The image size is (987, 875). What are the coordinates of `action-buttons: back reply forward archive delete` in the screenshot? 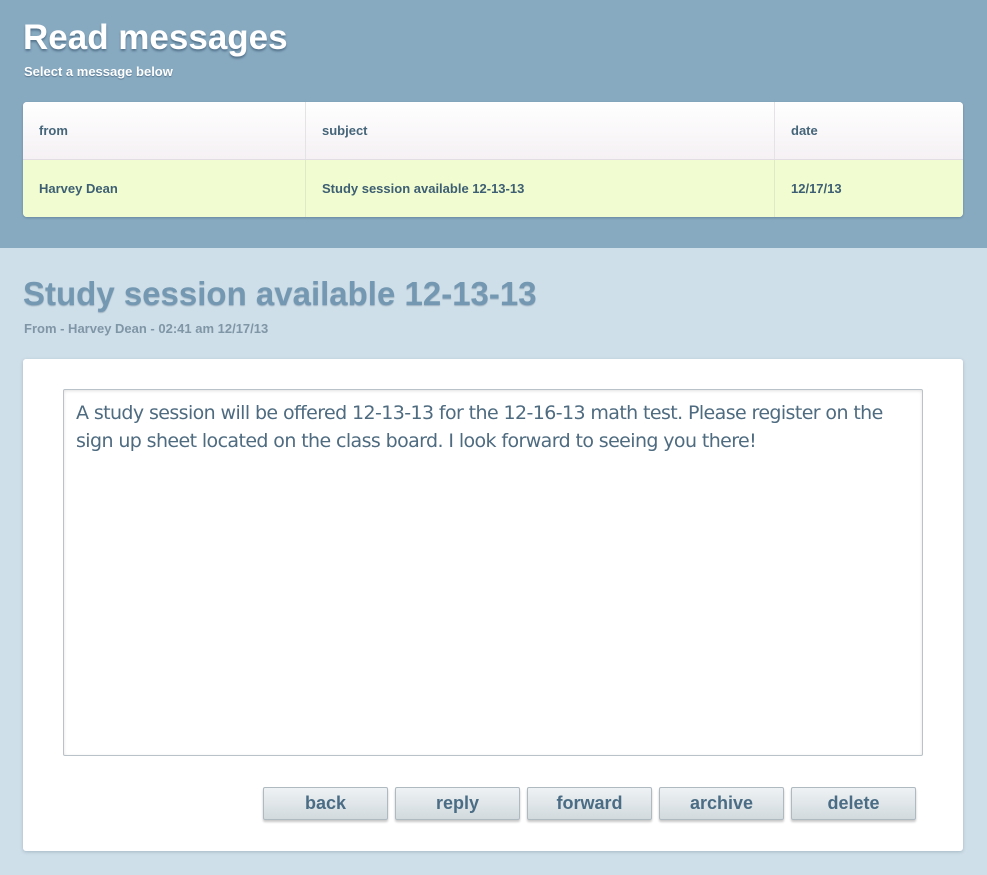 It's located at (593, 804).